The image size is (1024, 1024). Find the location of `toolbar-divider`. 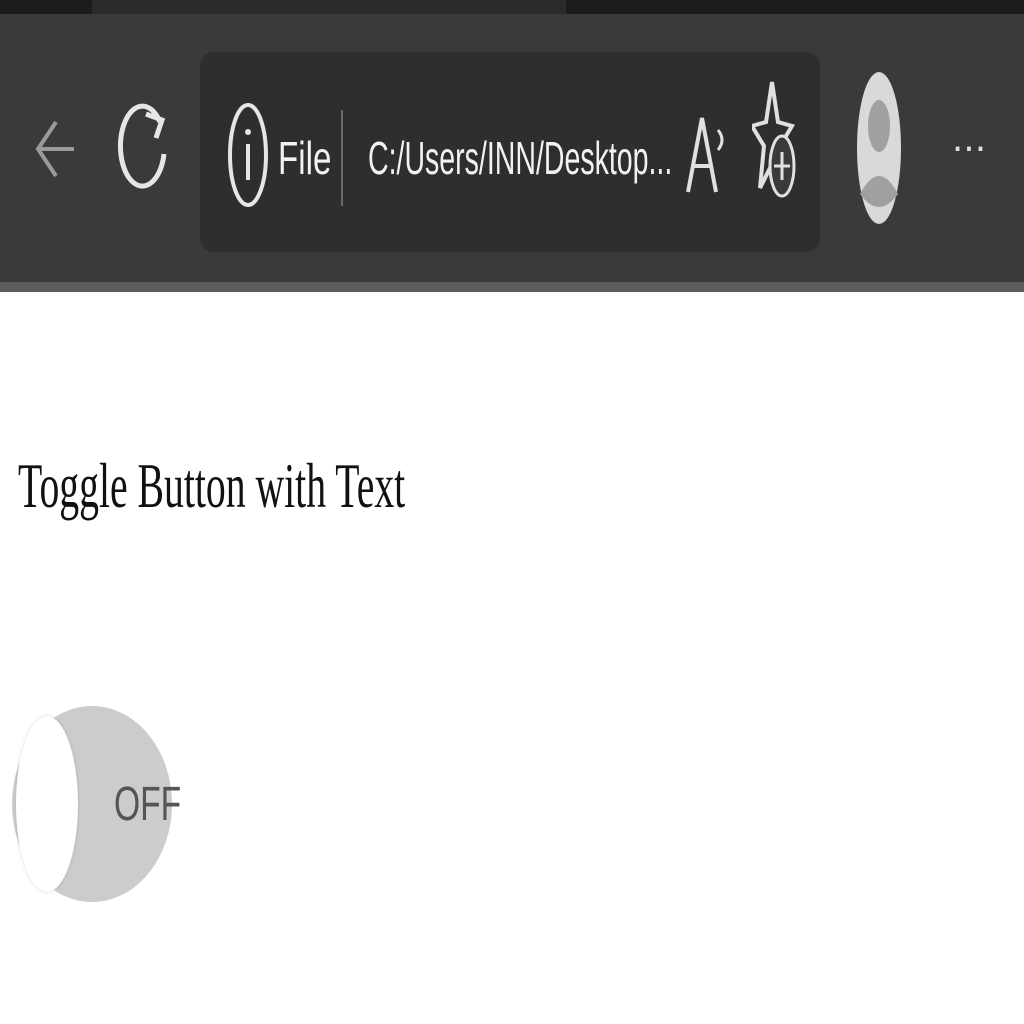

toolbar-divider is located at coordinates (512, 287).